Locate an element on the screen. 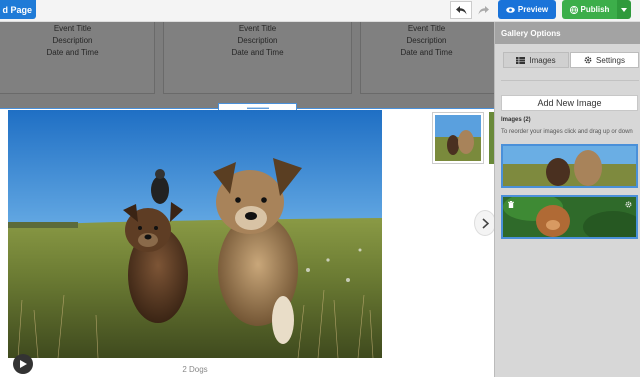 This screenshot has height=377, width=640. redo-button is located at coordinates (483, 10).